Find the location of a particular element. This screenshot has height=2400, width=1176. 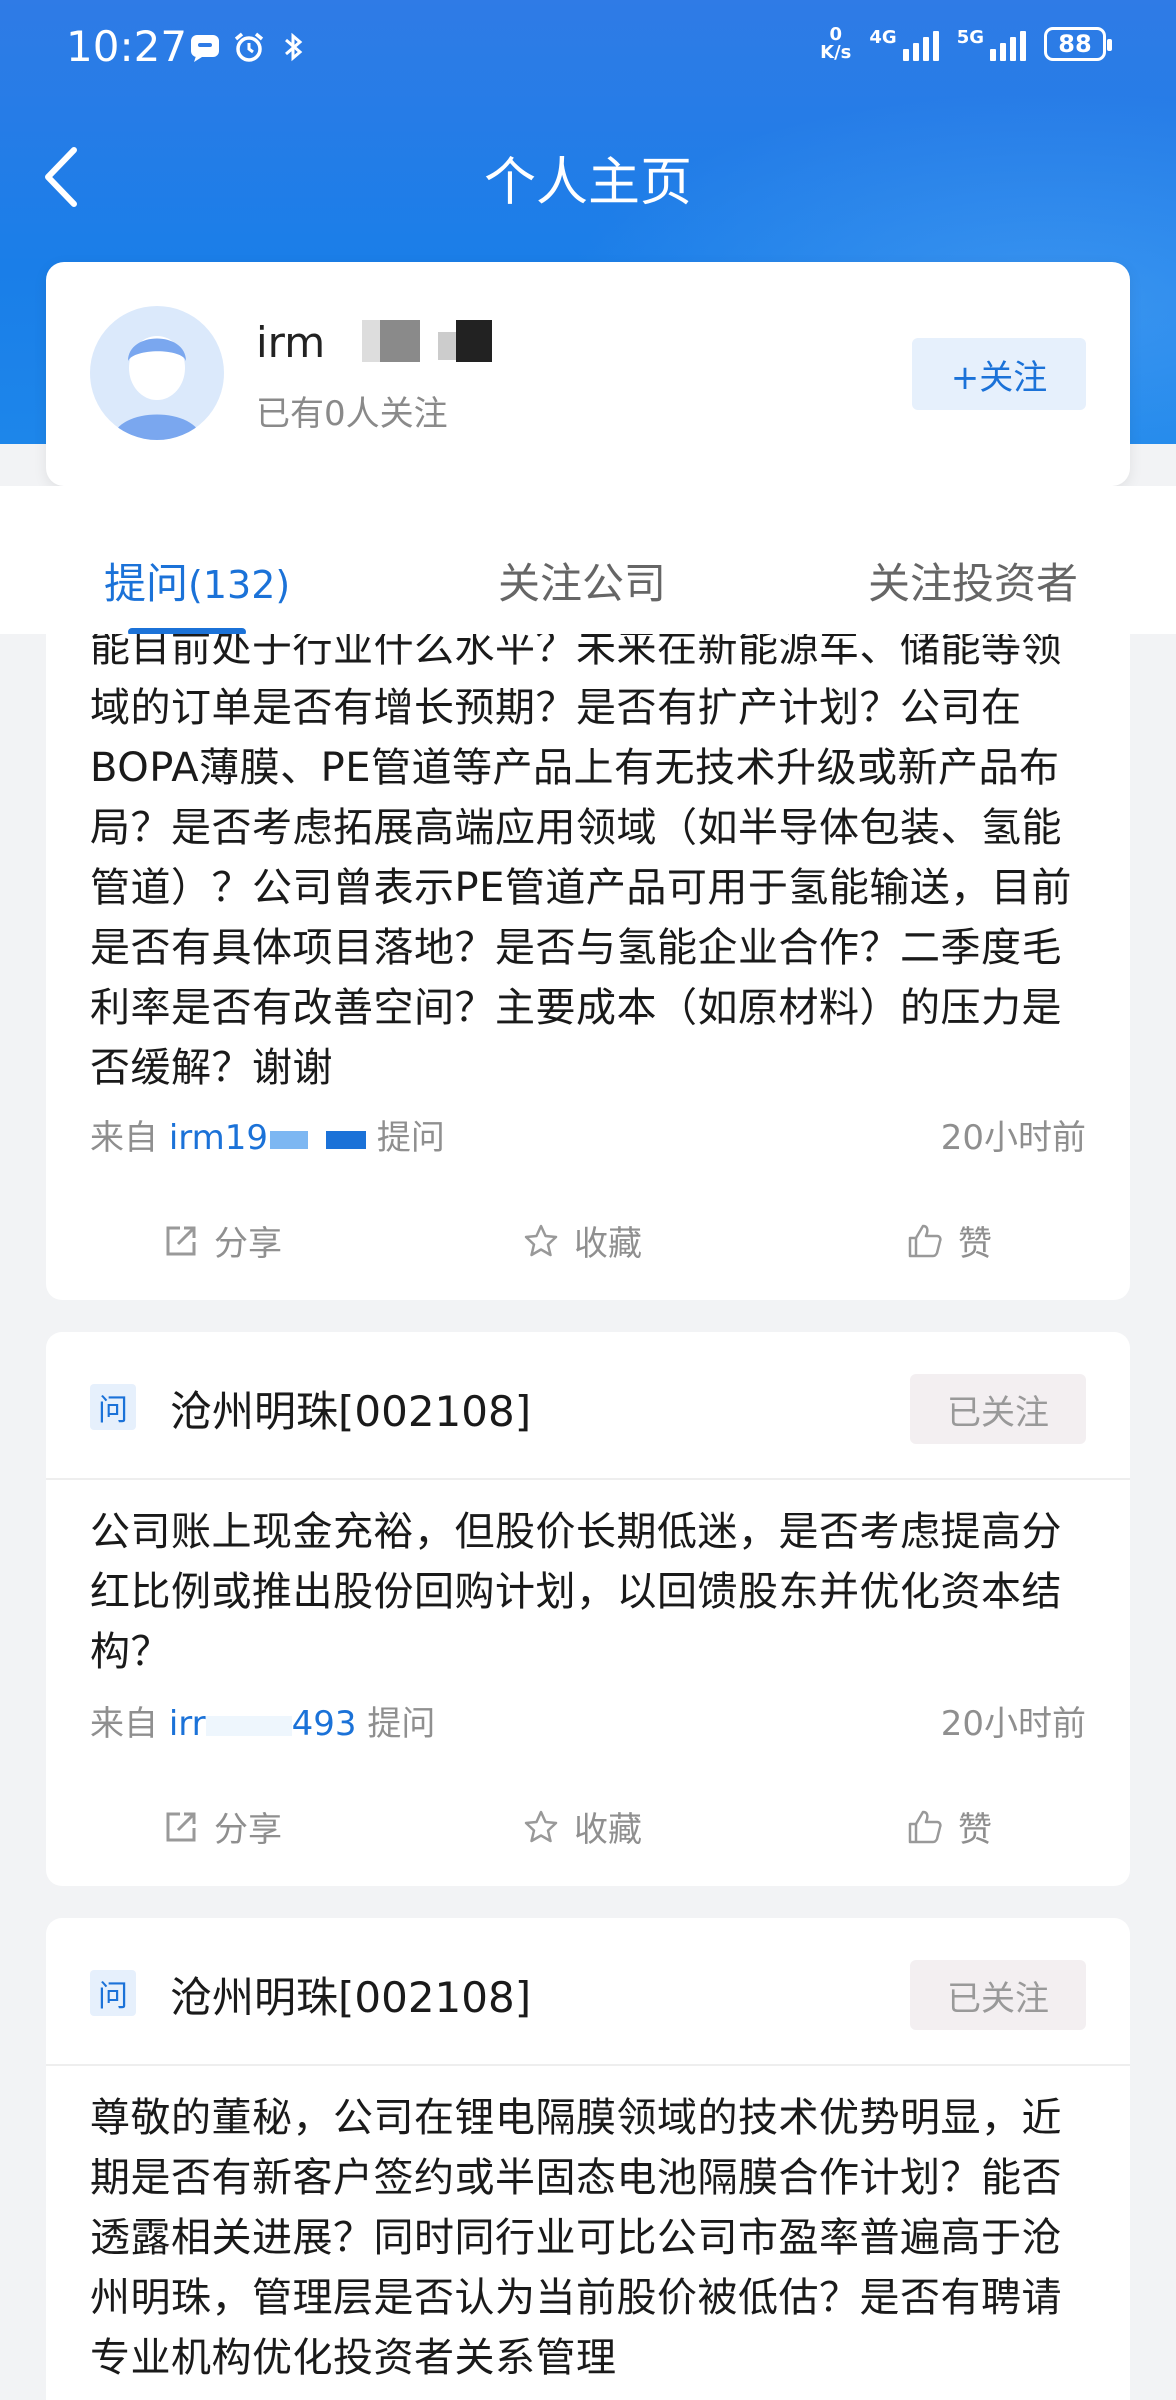

battery-icon: 88 is located at coordinates (1078, 44).